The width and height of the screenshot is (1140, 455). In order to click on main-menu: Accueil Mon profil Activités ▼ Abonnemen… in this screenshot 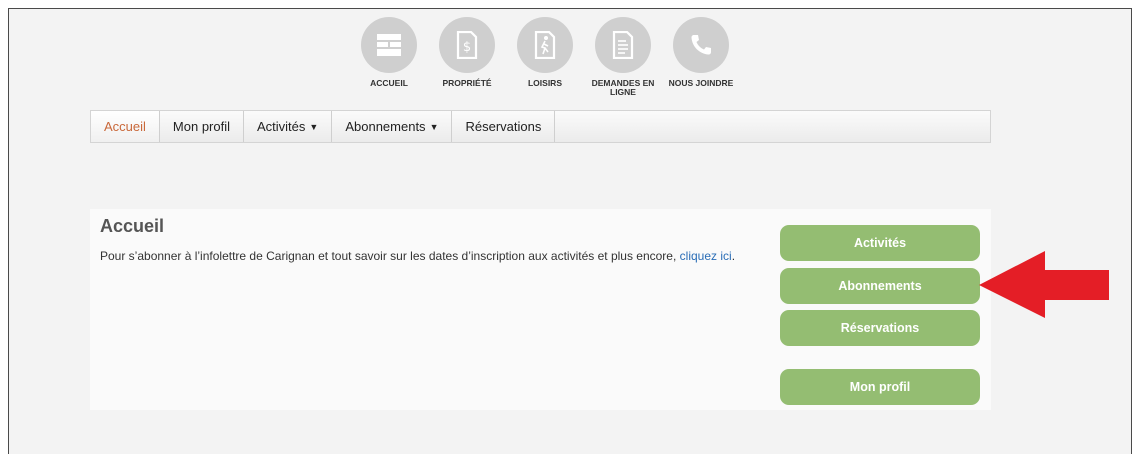, I will do `click(540, 126)`.